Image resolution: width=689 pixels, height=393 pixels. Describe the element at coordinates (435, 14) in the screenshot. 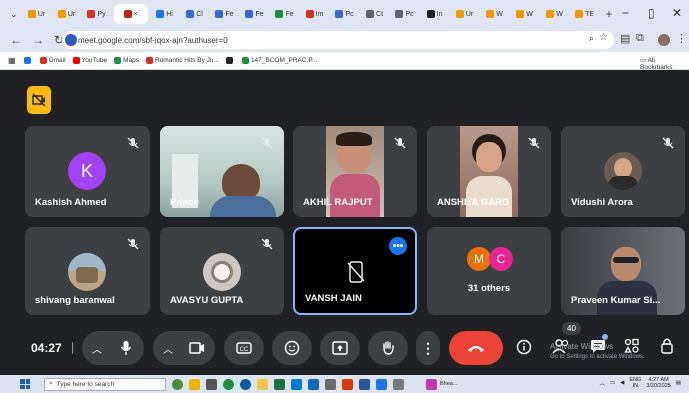

I see `browser-tab: In` at that location.